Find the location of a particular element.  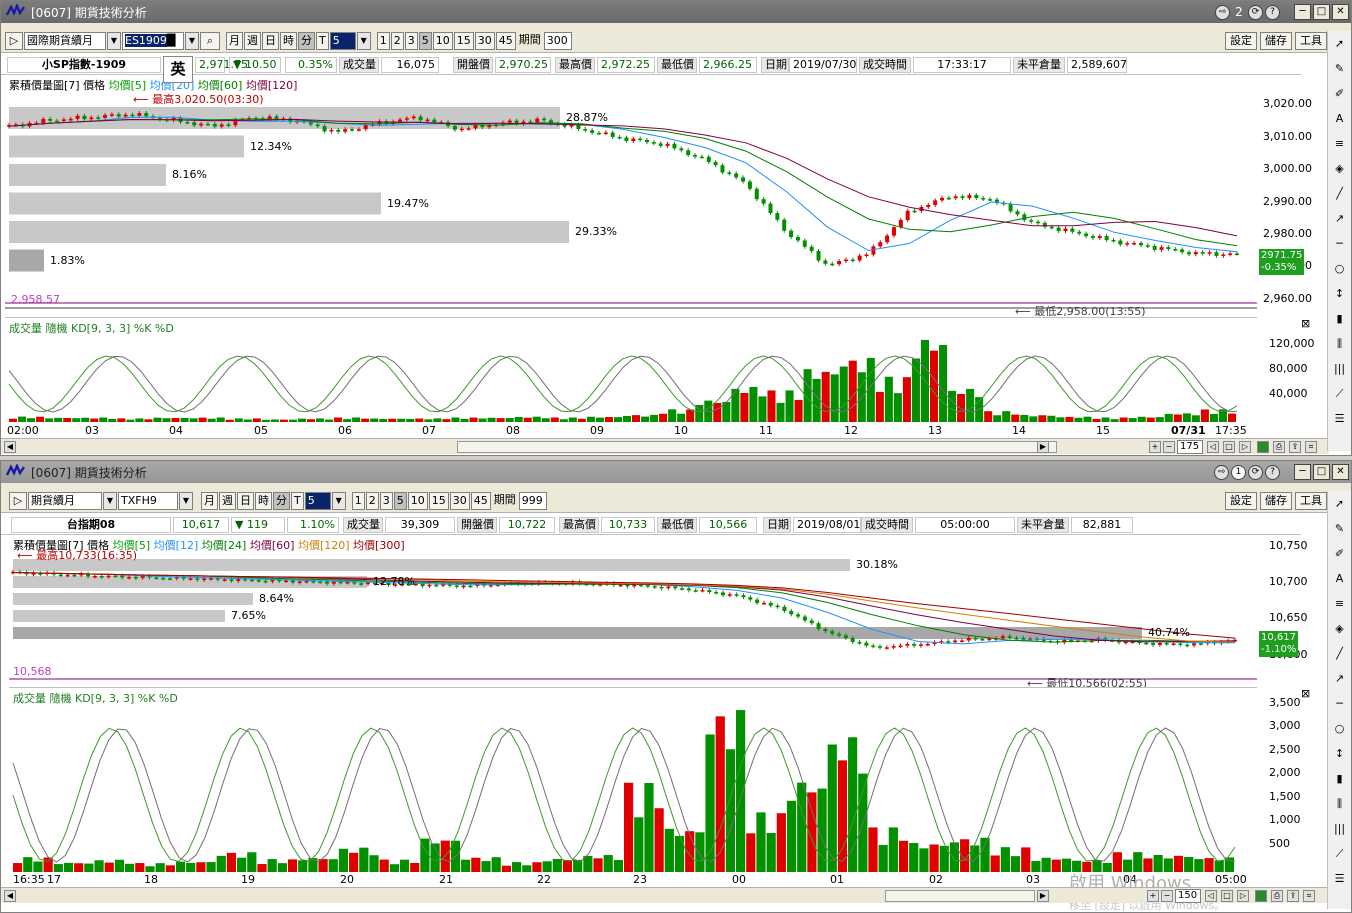

cursor-icon: ➚ is located at coordinates (1340, 43).